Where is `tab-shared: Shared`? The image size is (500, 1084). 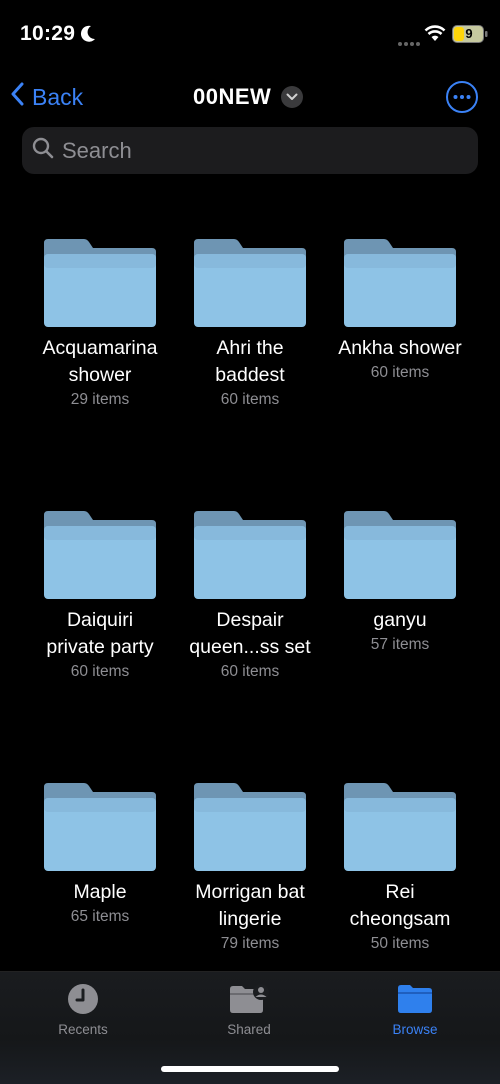
tab-shared: Shared is located at coordinates (249, 1009).